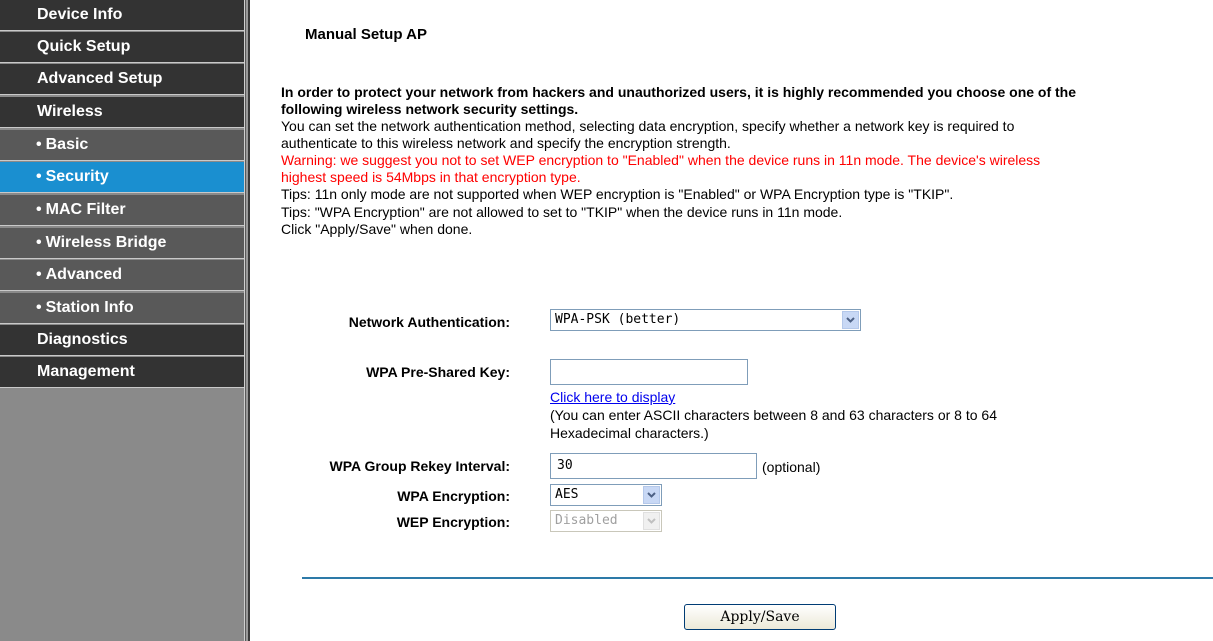  I want to click on nav-label: Security, so click(77, 176).